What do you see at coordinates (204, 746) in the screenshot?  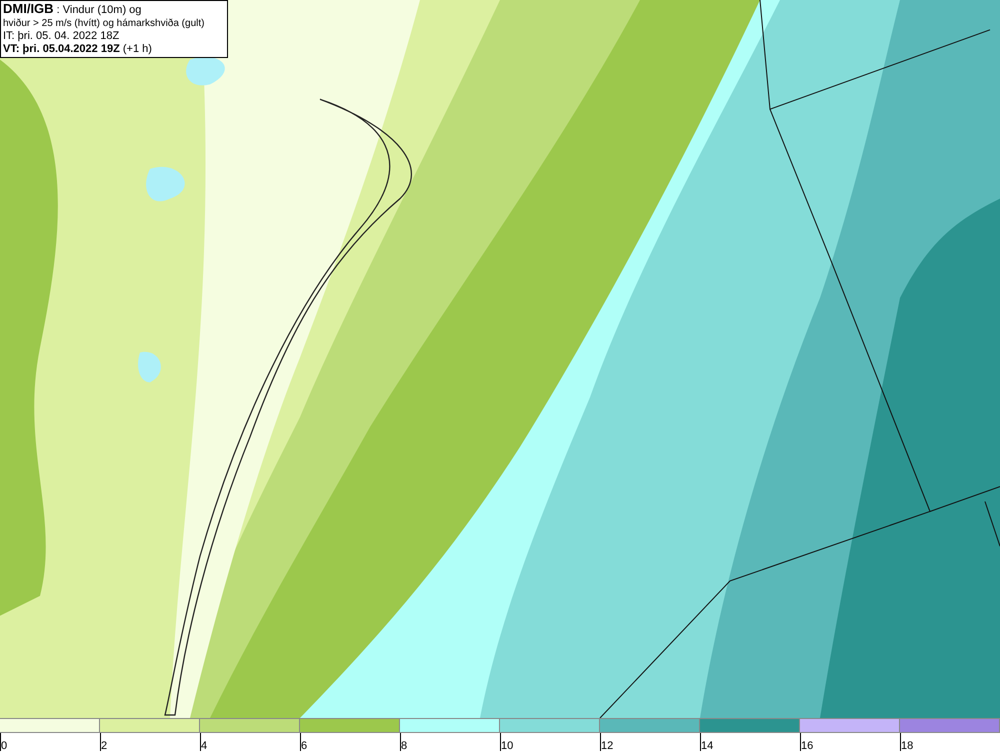 I see `legend-label: 4` at bounding box center [204, 746].